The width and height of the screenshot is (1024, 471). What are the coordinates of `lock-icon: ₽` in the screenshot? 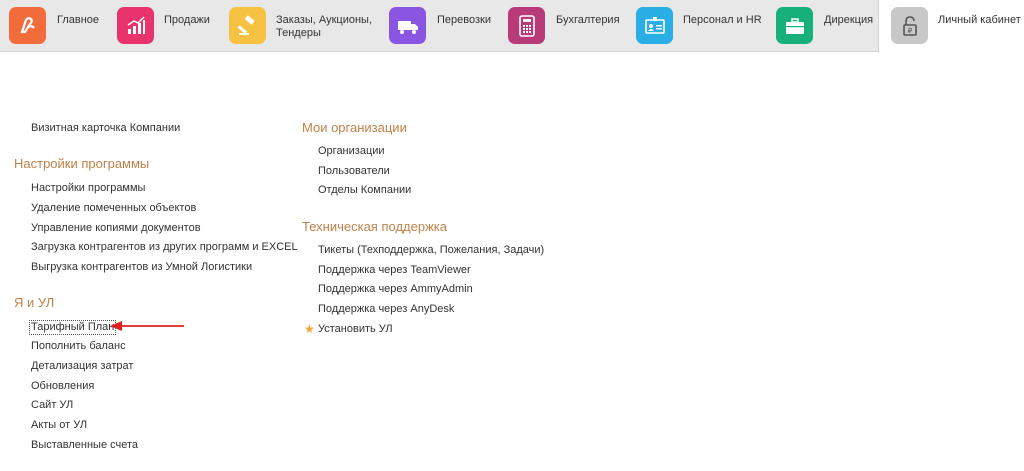 It's located at (909, 25).